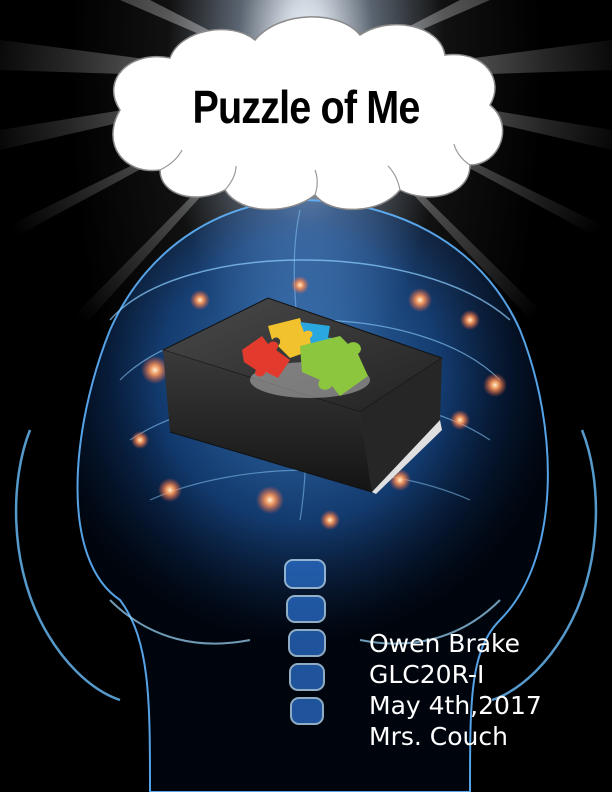  Describe the element at coordinates (306, 107) in the screenshot. I see `cover-title: Puzzle of Me` at that location.